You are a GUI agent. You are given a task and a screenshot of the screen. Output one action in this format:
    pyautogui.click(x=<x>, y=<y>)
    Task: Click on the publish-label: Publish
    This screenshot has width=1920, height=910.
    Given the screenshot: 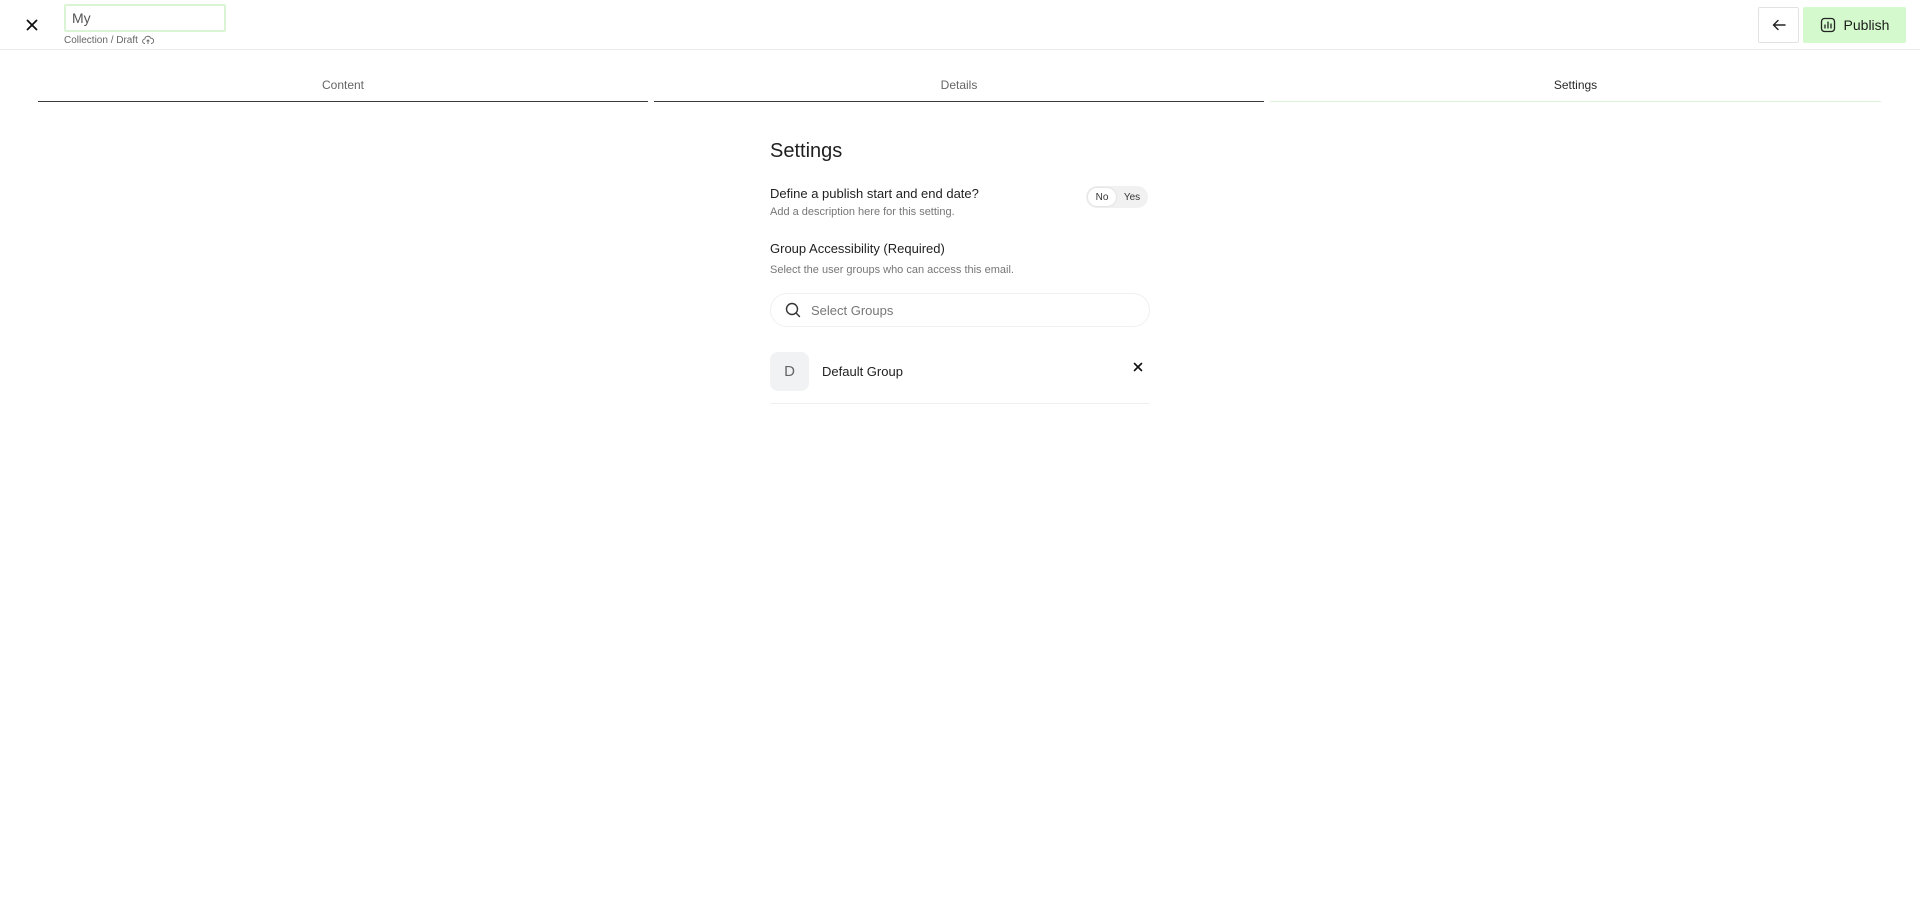 What is the action you would take?
    pyautogui.click(x=1866, y=25)
    